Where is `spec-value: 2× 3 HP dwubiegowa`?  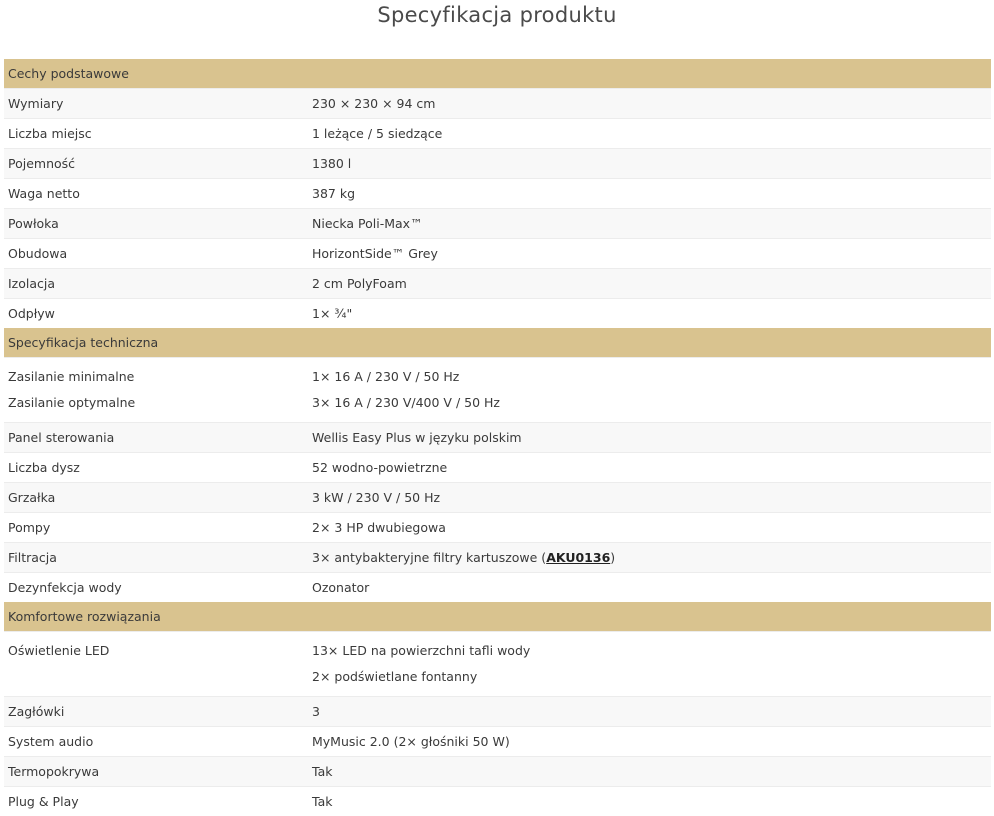 spec-value: 2× 3 HP dwubiegowa is located at coordinates (649, 528).